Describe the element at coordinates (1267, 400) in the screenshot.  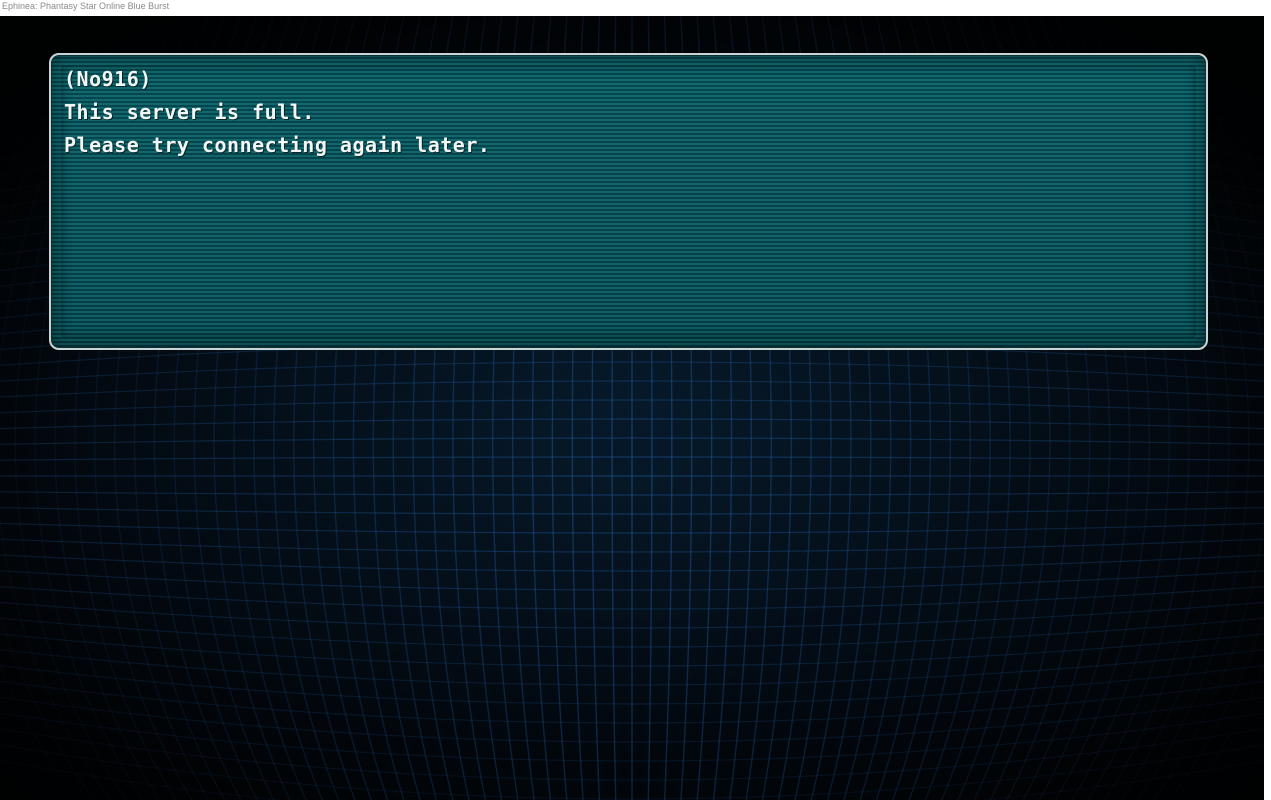
I see `window-edge` at that location.